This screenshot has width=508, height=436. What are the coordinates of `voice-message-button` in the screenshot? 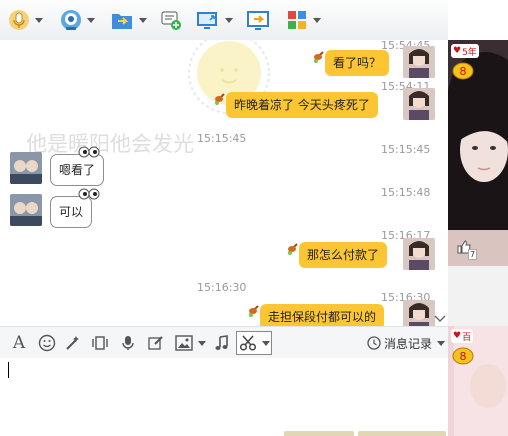 It's located at (128, 343).